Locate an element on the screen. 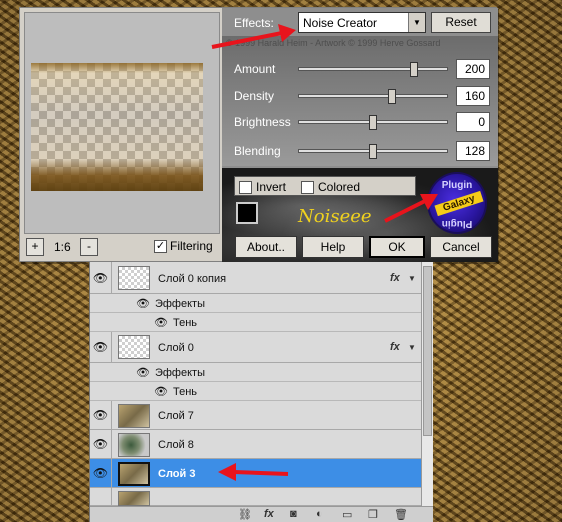 The width and height of the screenshot is (562, 522). brightness-value-field: 0 is located at coordinates (473, 122).